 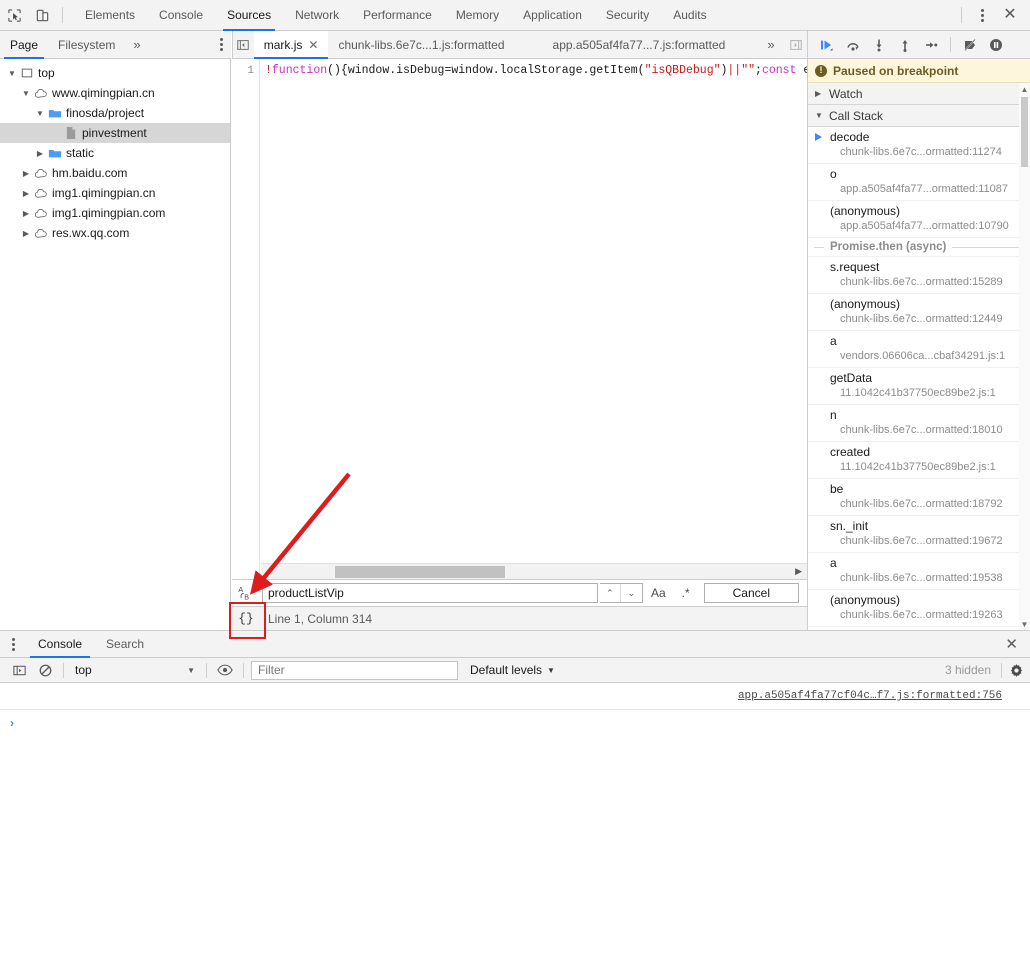 I want to click on search-next-button: ⌄, so click(x=631, y=593).